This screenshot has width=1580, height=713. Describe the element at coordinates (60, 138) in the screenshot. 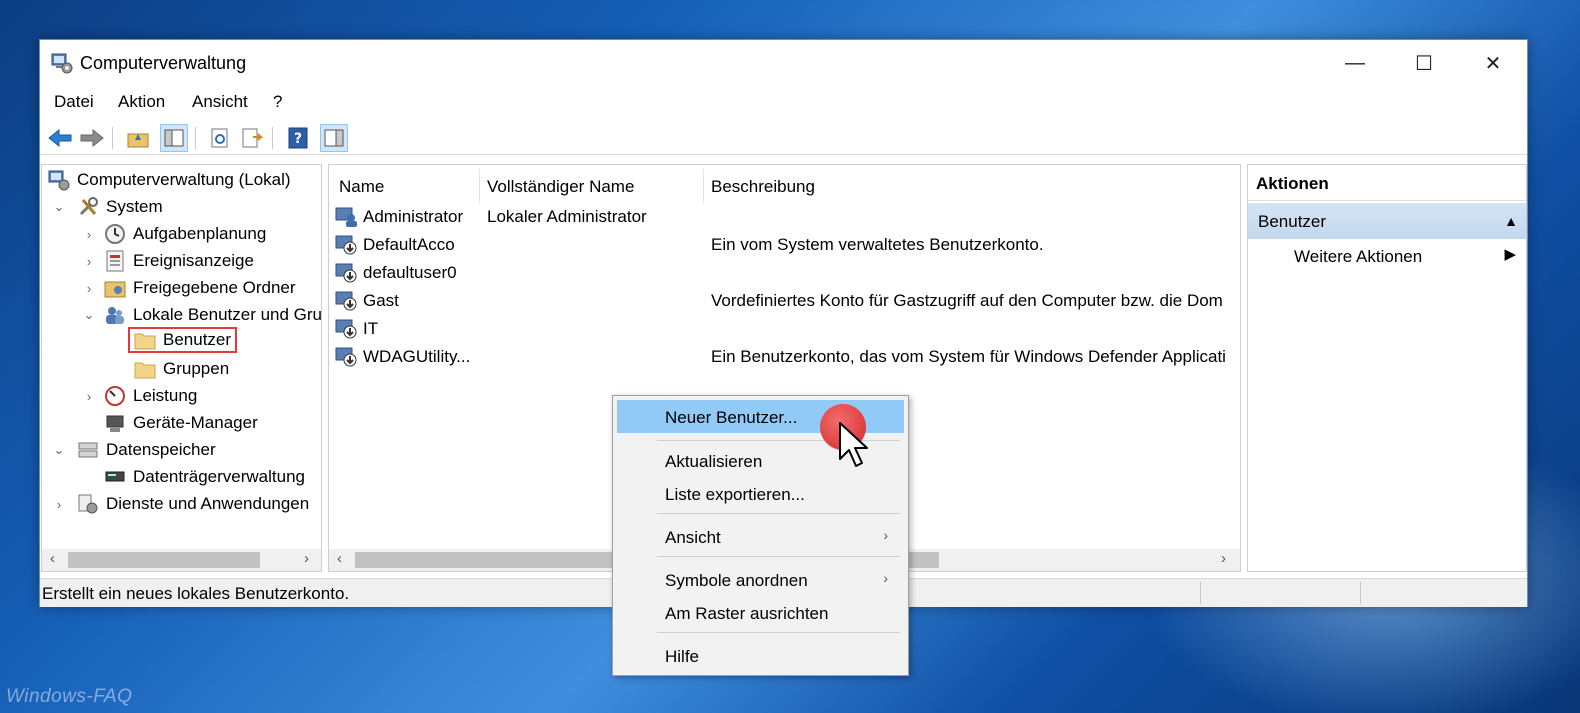

I see `back-icon` at that location.